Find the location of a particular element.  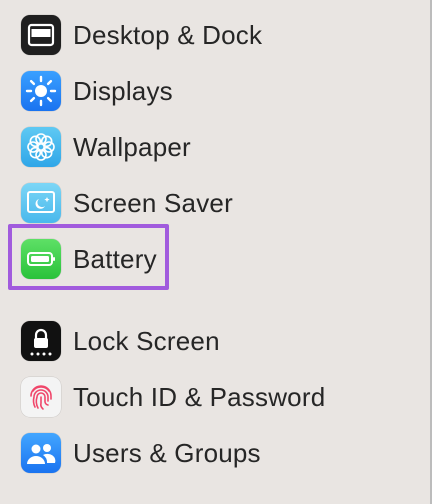

touch-id-icon is located at coordinates (41, 397).